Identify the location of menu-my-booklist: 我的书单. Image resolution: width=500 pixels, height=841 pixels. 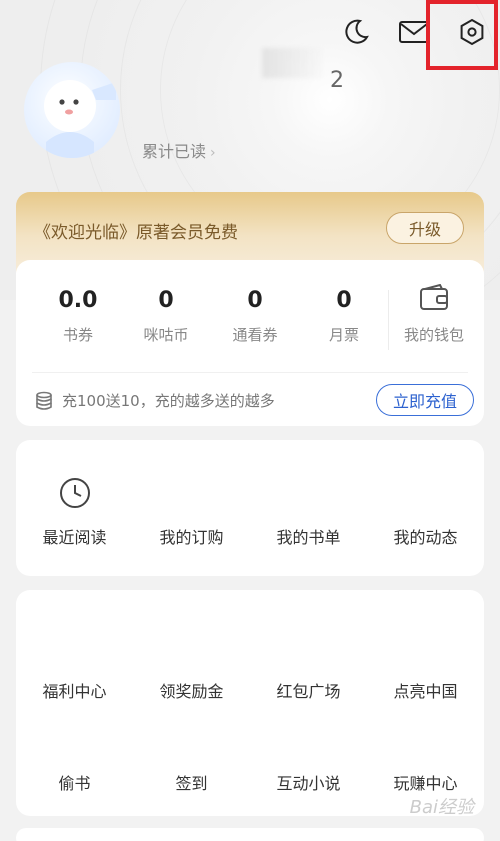
(308, 536).